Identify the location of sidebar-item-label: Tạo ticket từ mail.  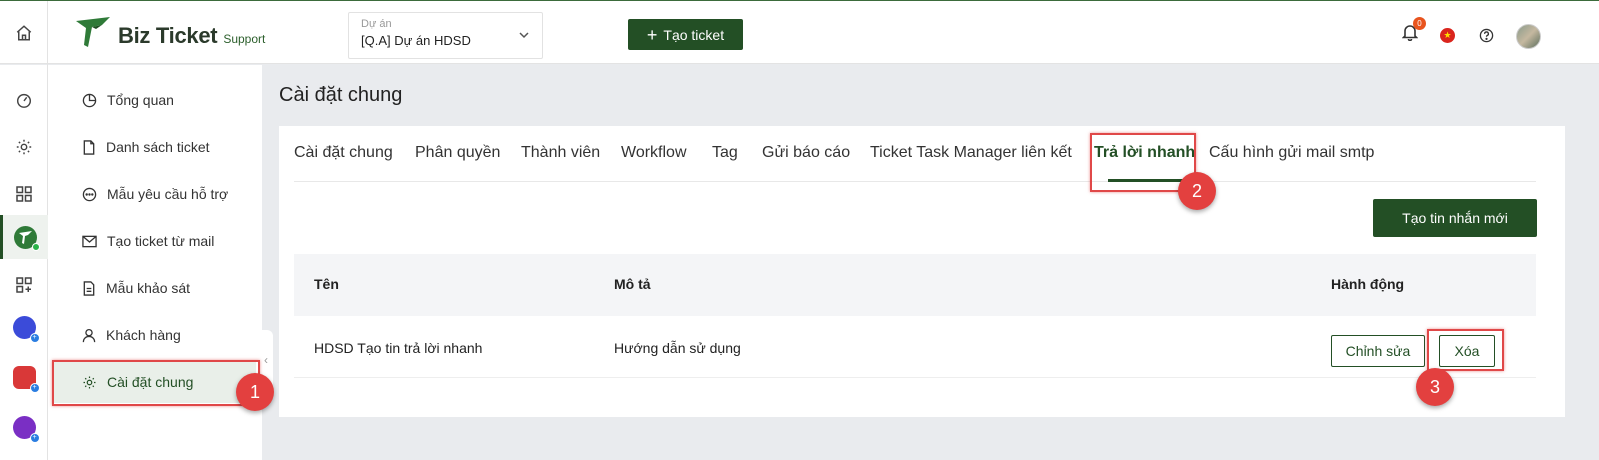
(161, 241).